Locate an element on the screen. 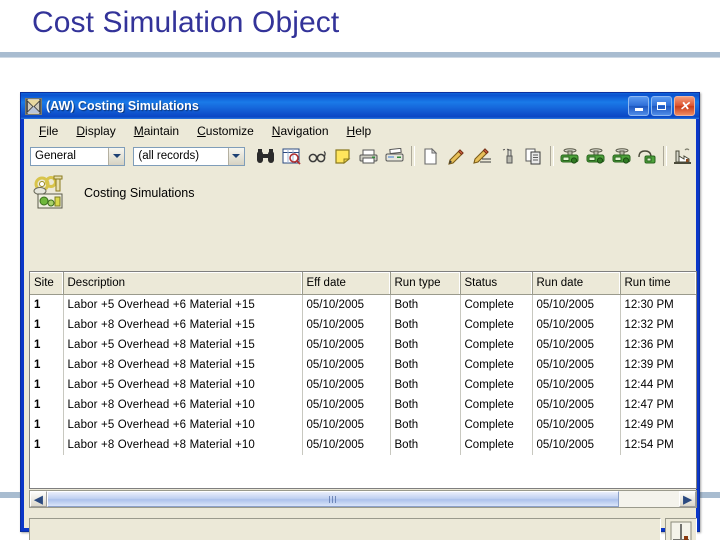 Image resolution: width=720 pixels, height=540 pixels. view-combo: General is located at coordinates (78, 156).